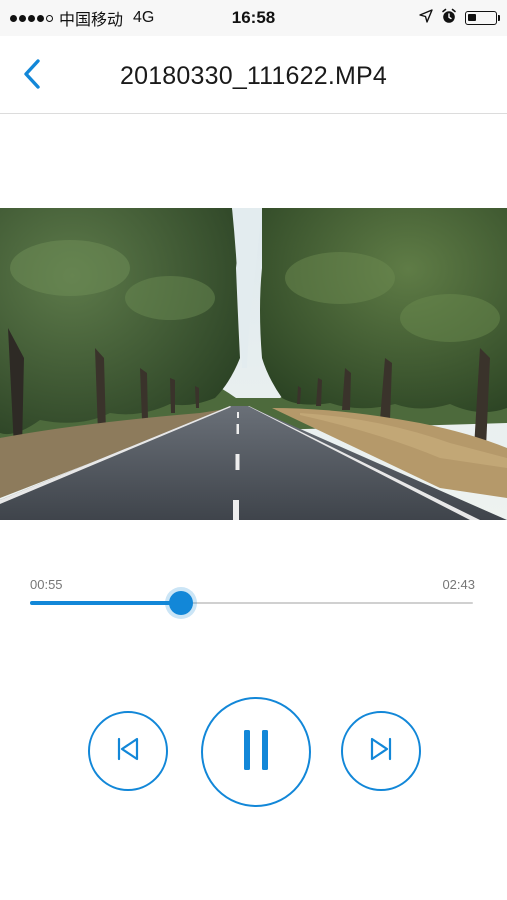 The width and height of the screenshot is (507, 900). I want to click on status-left: 中国移动 4G, so click(82, 19).